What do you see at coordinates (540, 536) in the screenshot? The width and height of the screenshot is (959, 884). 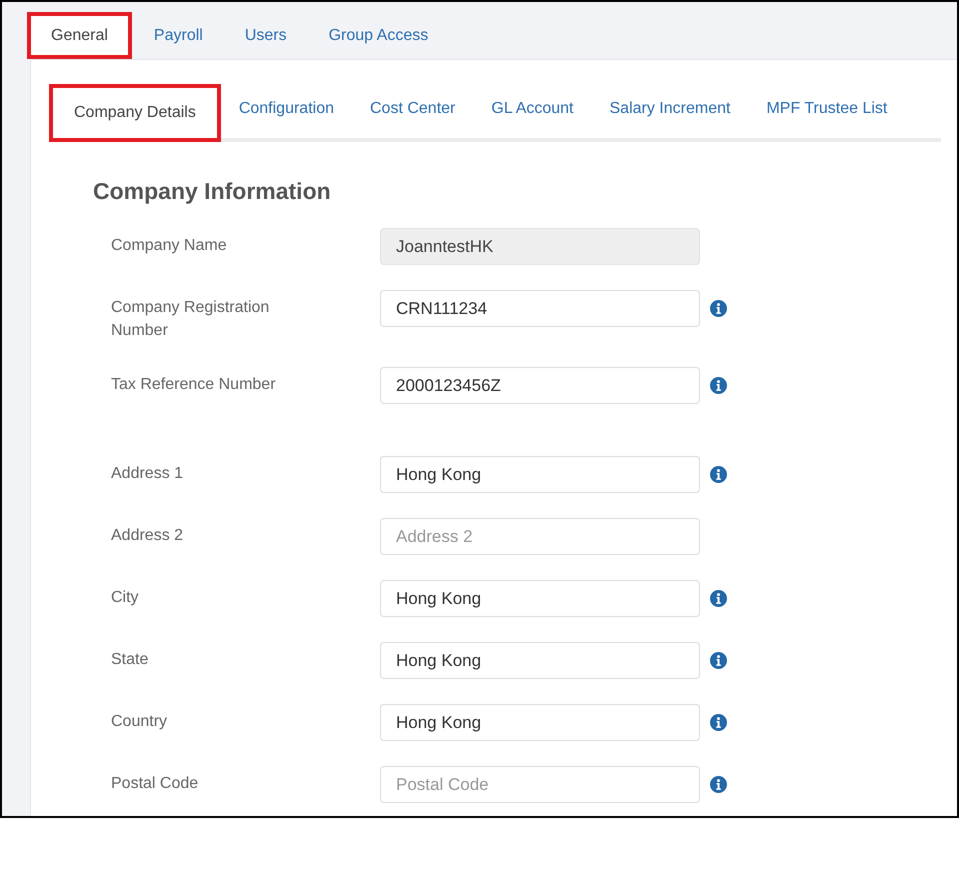 I see `text-field: Address 2` at bounding box center [540, 536].